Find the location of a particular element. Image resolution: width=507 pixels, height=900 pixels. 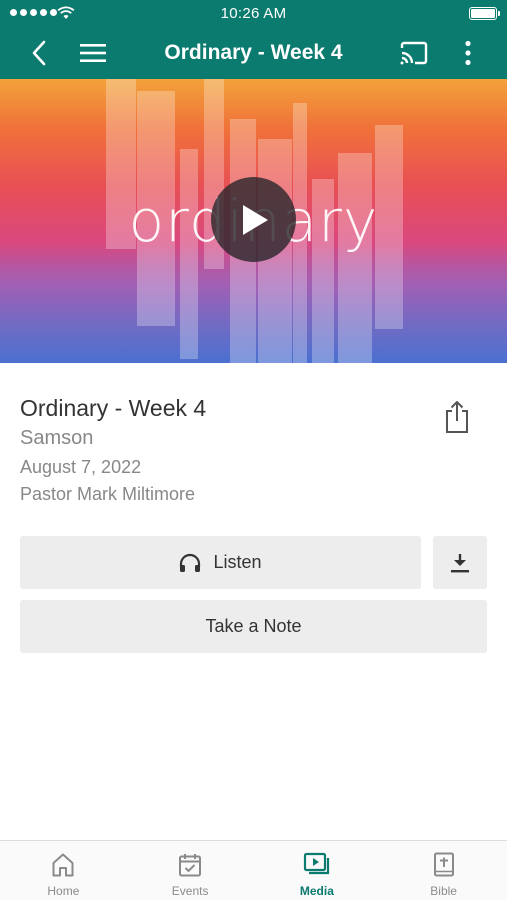

listen-label: Listen is located at coordinates (237, 562).